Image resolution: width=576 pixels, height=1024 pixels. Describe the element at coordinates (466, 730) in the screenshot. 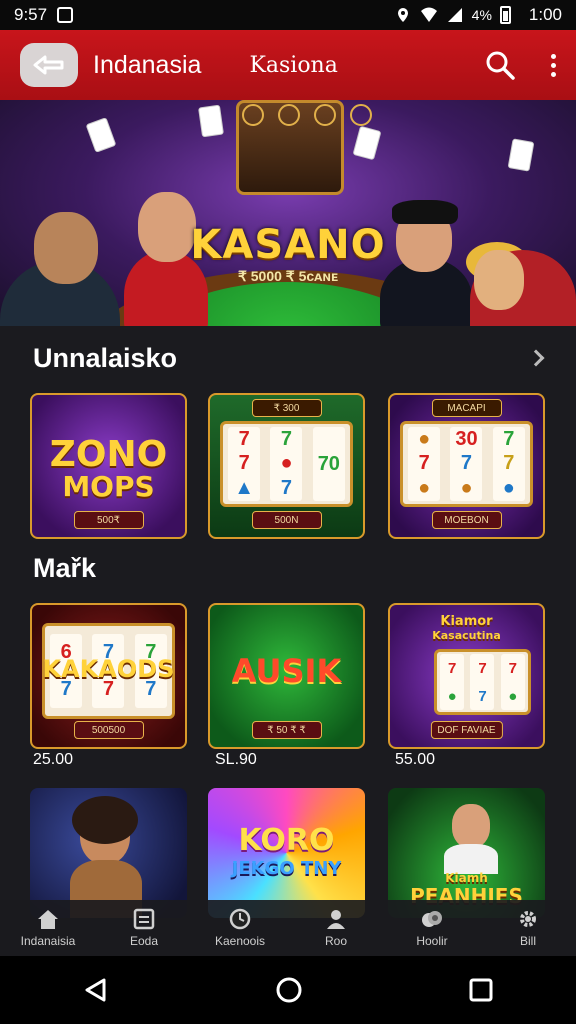

I see `game-tag: DOF FAVIAE` at that location.